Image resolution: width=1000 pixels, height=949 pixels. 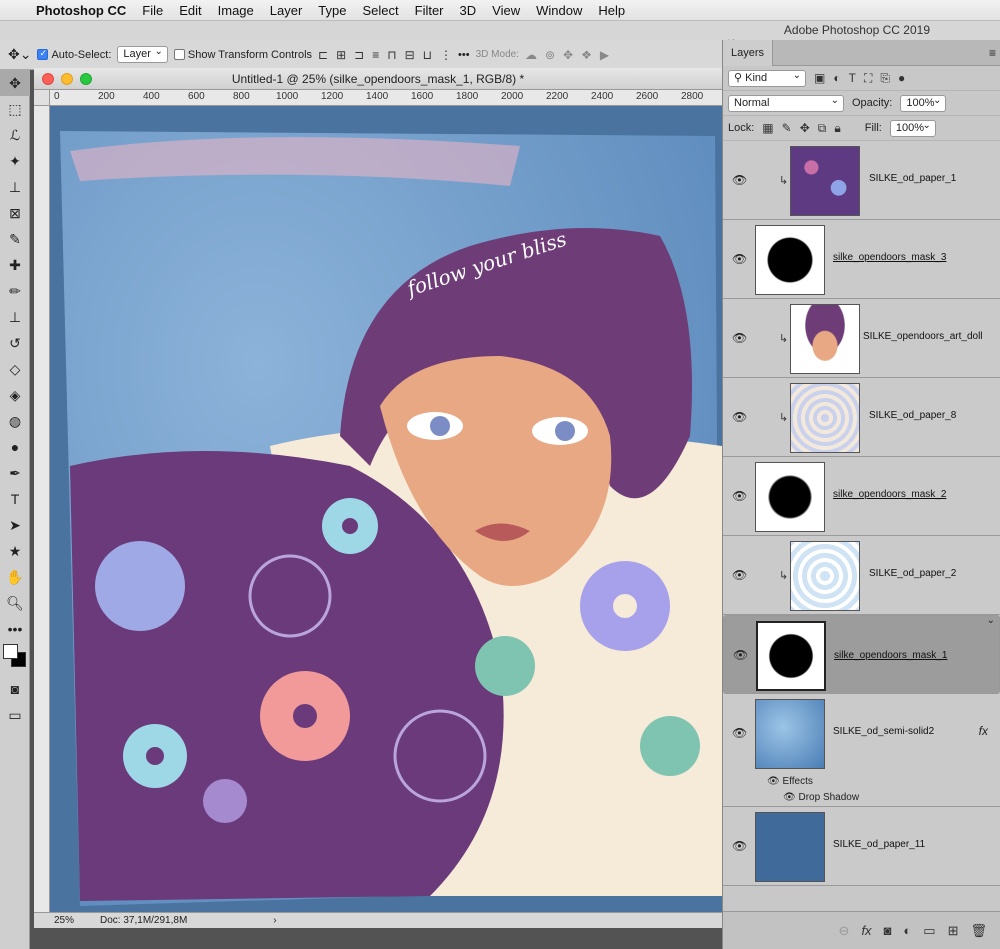 I want to click on magic-wand-icon: ✦, so click(x=15, y=161).